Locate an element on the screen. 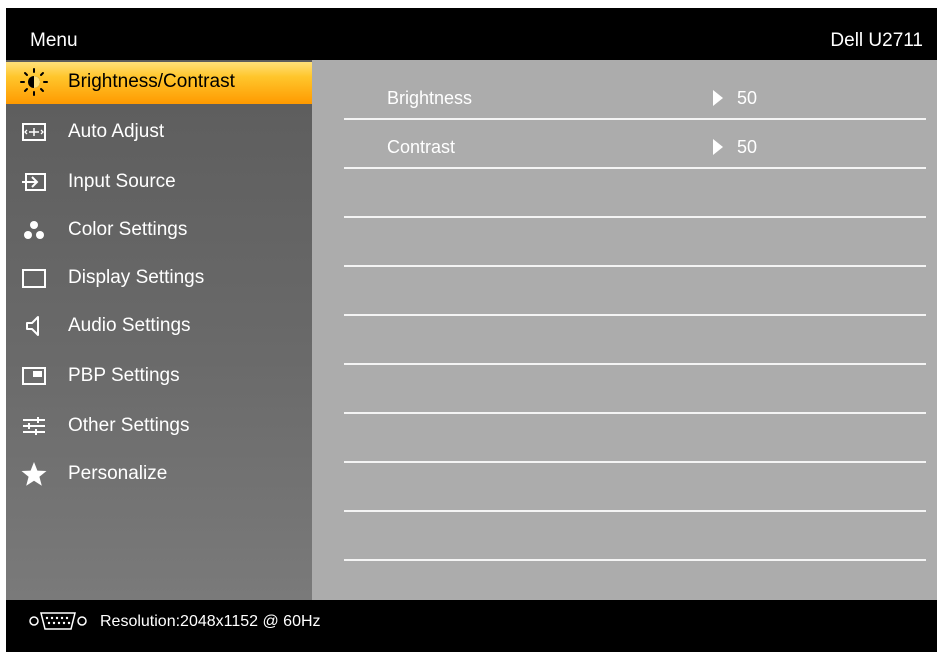 The width and height of the screenshot is (943, 652). sidebar-item-pbp-settings: PBP Settings is located at coordinates (159, 377).